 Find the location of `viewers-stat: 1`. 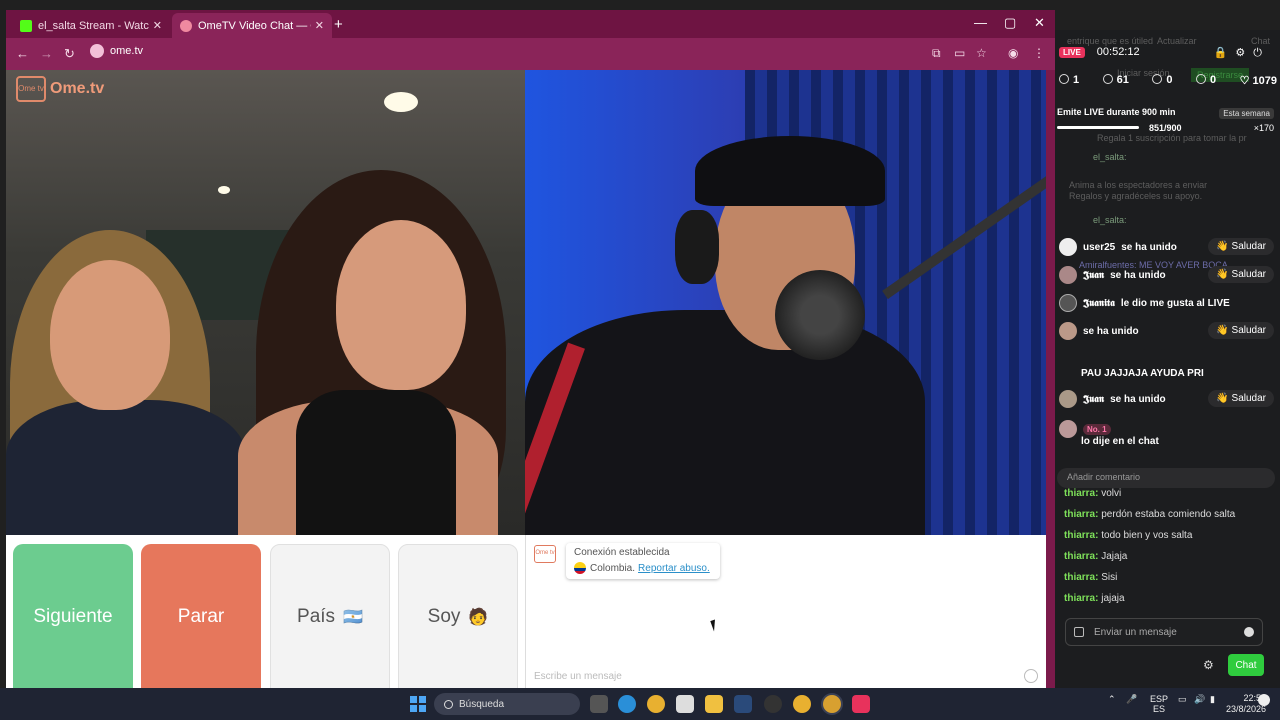

viewers-stat: 1 is located at coordinates (1069, 80).